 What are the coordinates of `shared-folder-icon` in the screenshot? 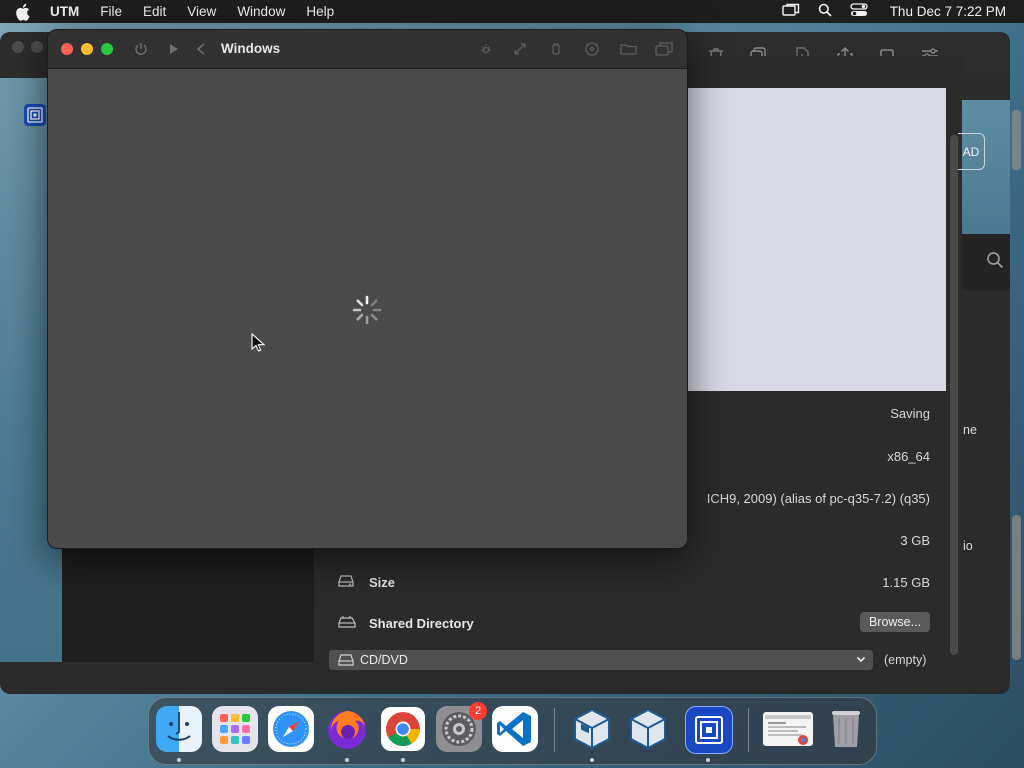 It's located at (628, 49).